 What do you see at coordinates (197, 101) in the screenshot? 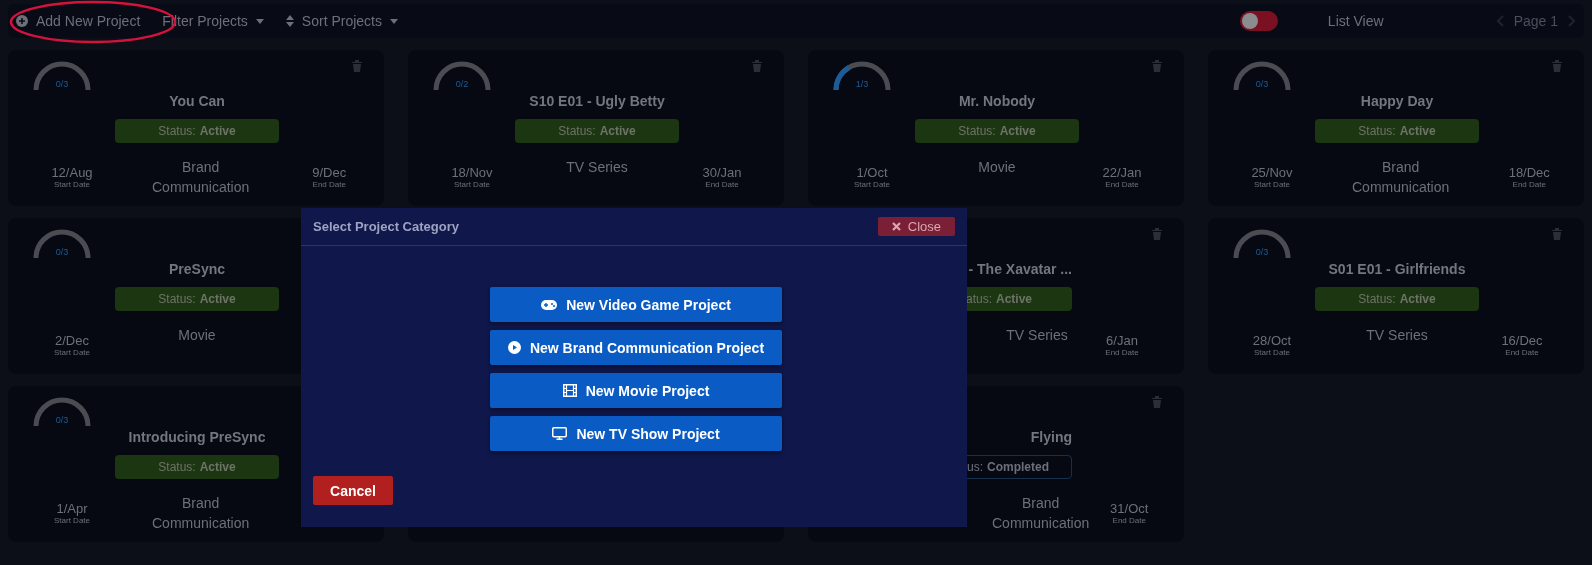
I see `project-title: You Can` at bounding box center [197, 101].